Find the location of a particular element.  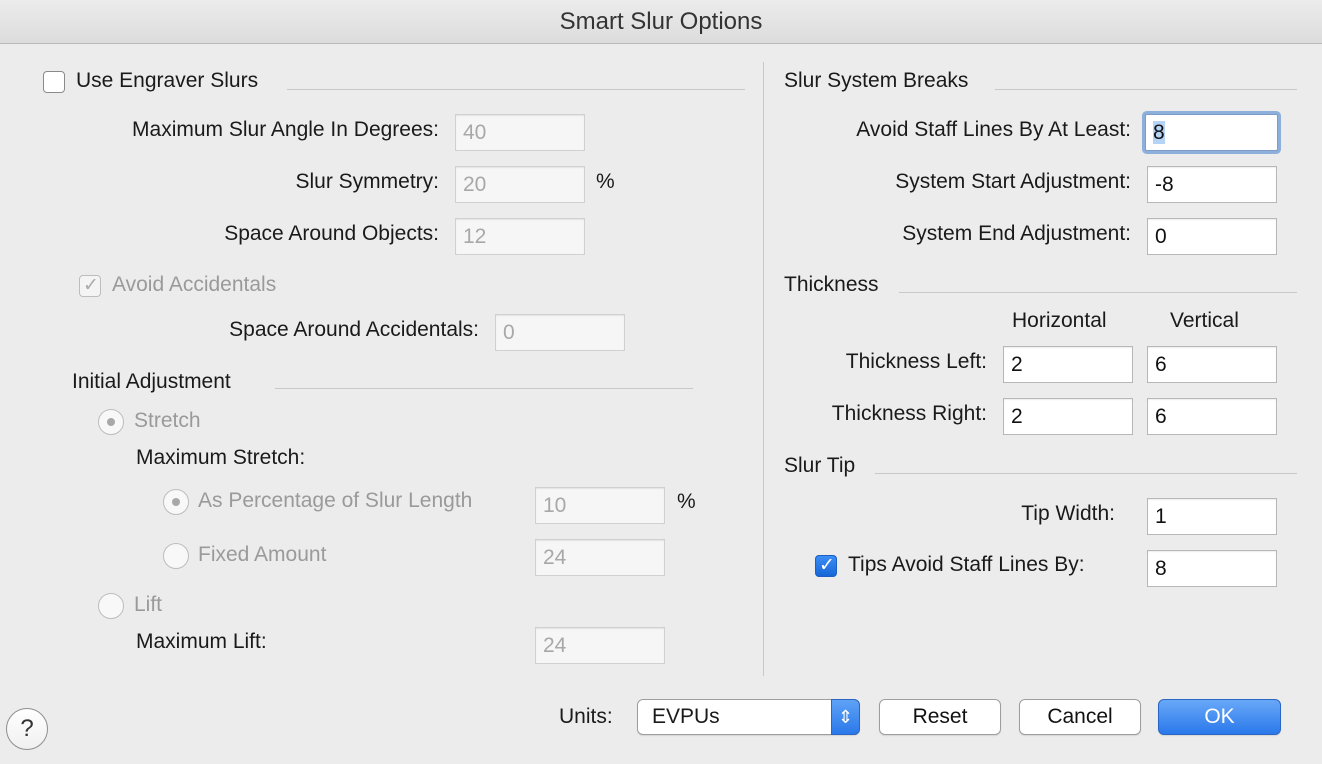

thickness-right-horizontal-field: 2 is located at coordinates (1068, 416).